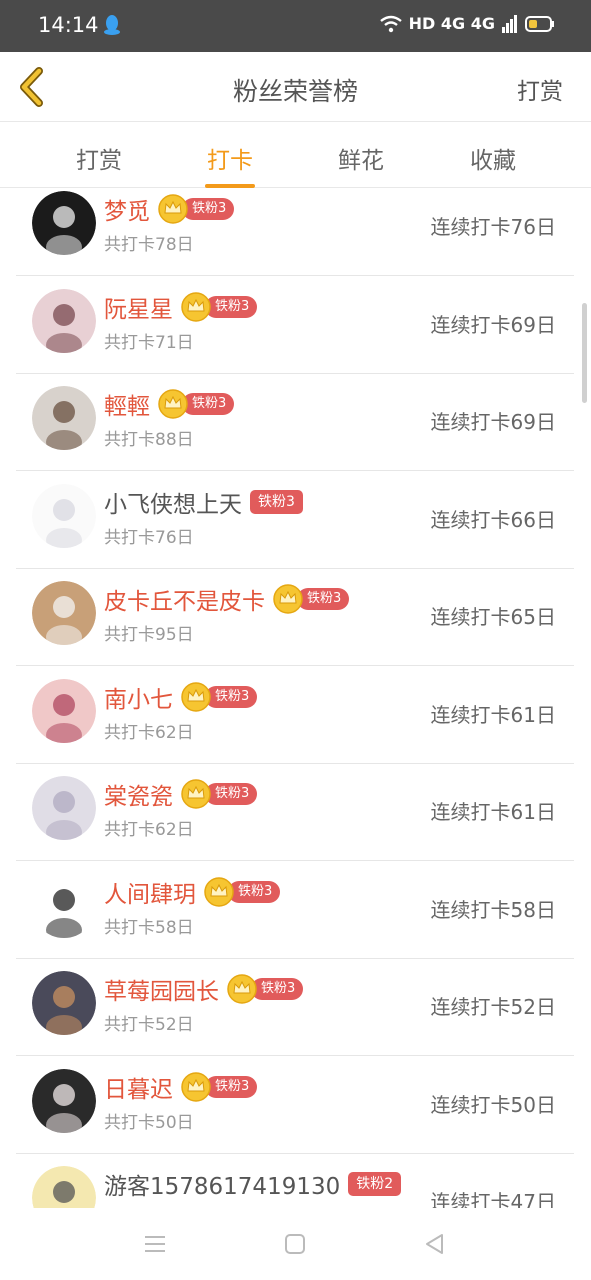  I want to click on back-triangle-icon, so click(435, 1244).